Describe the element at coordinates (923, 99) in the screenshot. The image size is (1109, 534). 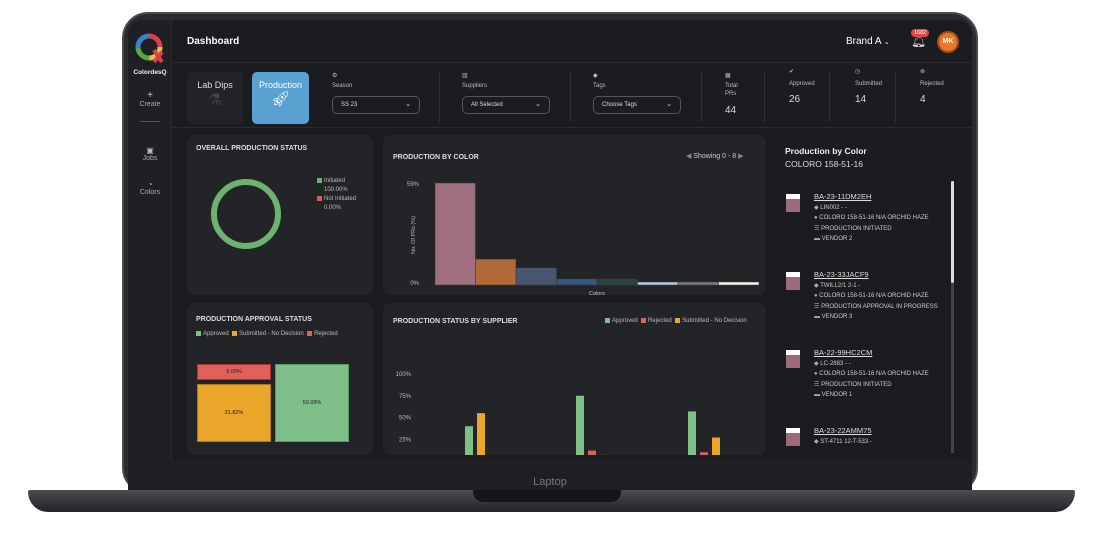
I see `rejected-value: 4` at that location.